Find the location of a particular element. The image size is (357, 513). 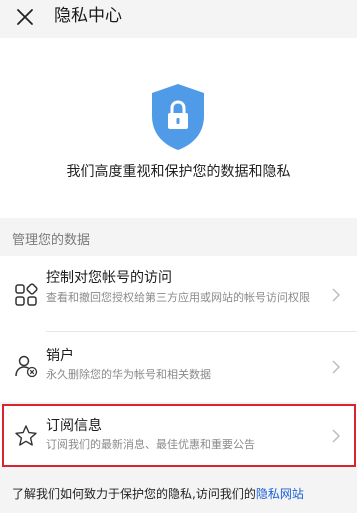

user-remove-icon is located at coordinates (26, 366).